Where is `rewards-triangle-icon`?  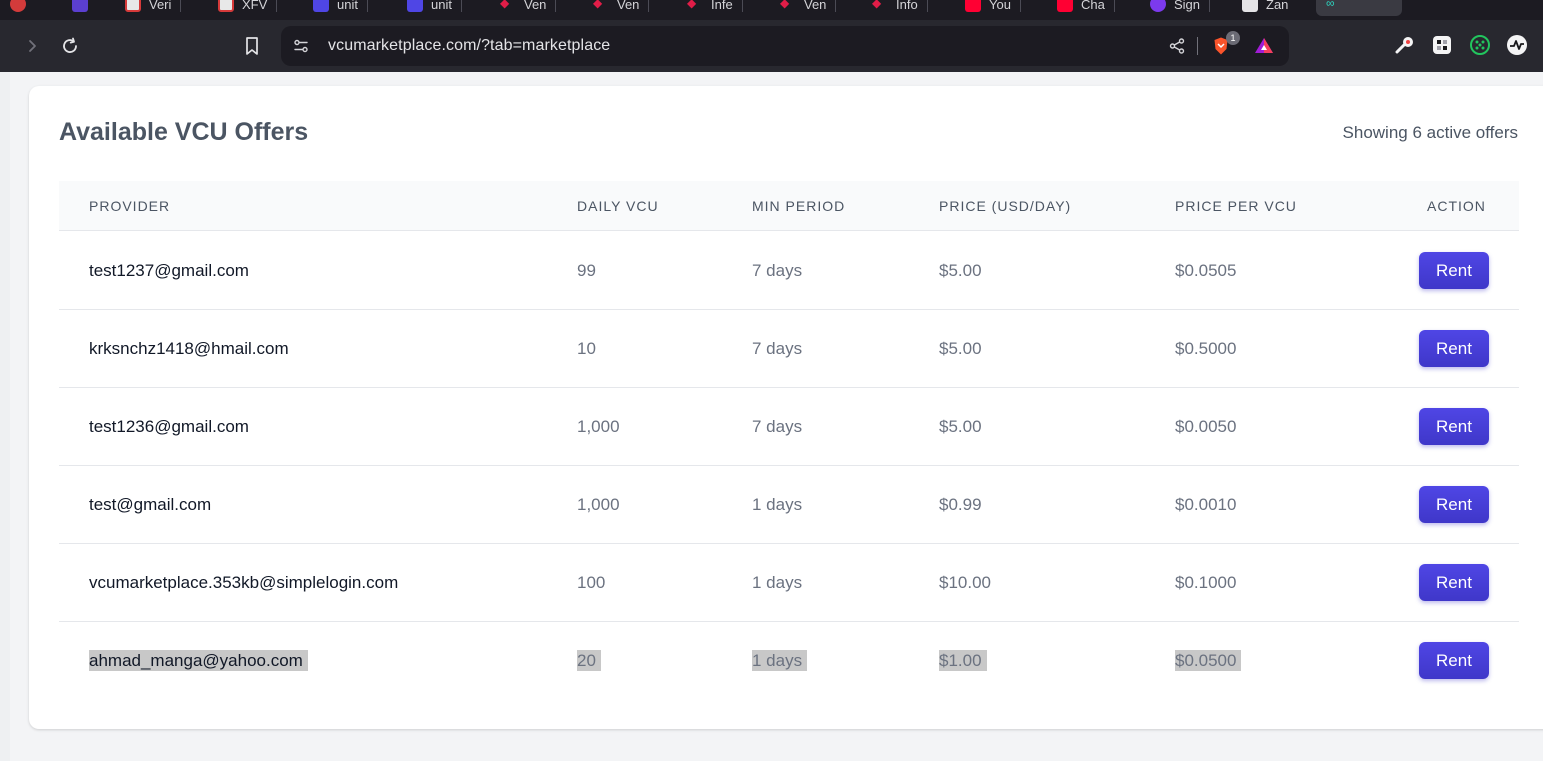 rewards-triangle-icon is located at coordinates (1264, 45).